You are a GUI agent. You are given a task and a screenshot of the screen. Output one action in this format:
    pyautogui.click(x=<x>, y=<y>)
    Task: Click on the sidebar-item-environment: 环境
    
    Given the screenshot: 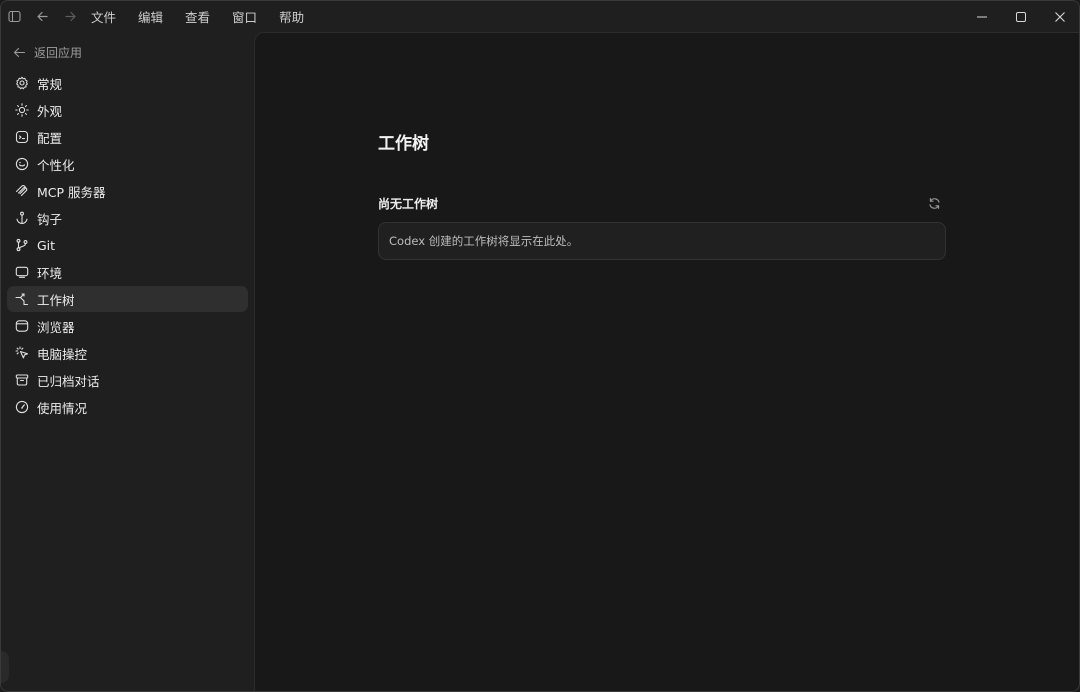 What is the action you would take?
    pyautogui.click(x=127, y=272)
    